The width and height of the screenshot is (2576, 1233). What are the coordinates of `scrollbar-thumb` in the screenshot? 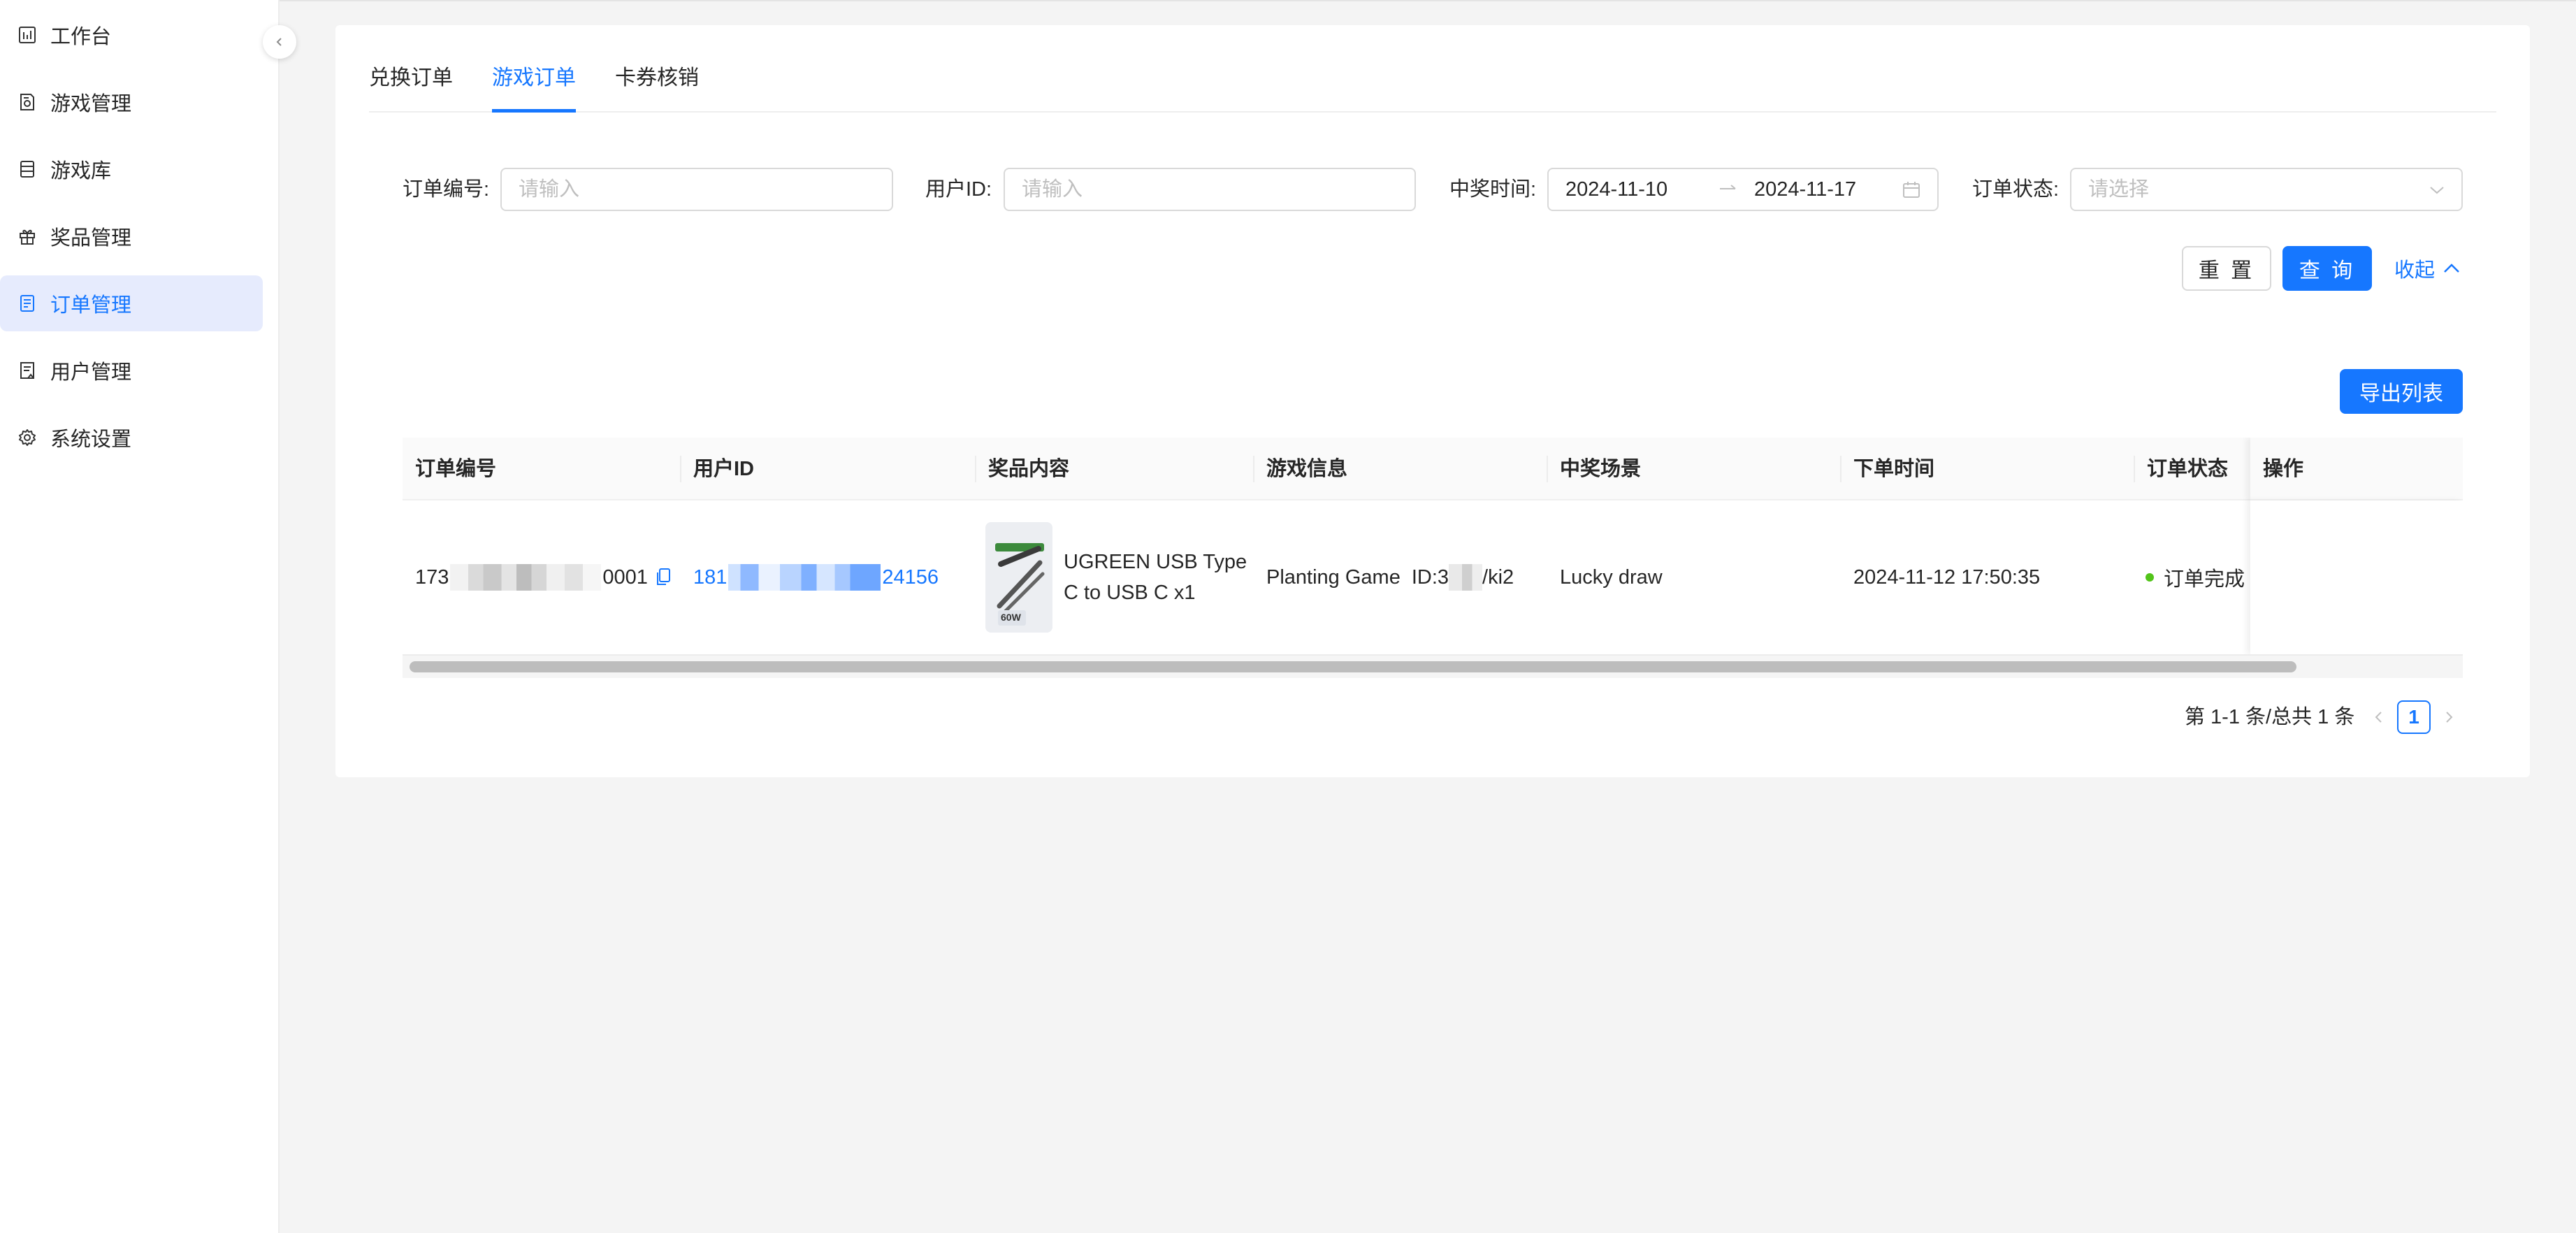 It's located at (1353, 666).